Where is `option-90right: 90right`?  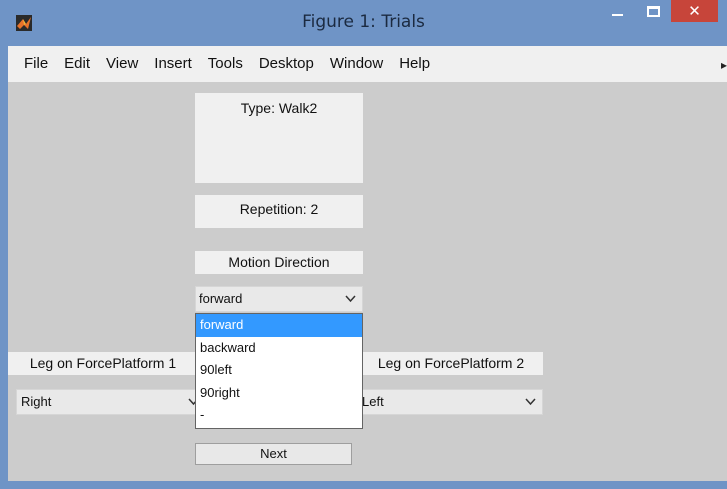
option-90right: 90right is located at coordinates (279, 393).